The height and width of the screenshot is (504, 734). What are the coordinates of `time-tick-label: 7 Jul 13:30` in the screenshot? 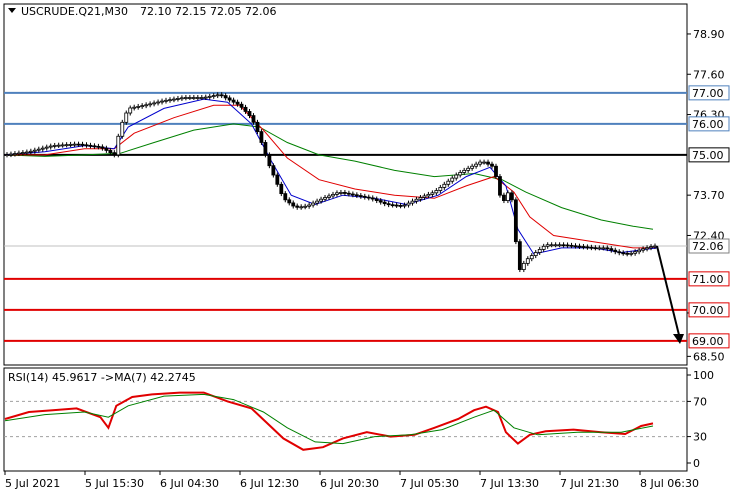 It's located at (509, 483).